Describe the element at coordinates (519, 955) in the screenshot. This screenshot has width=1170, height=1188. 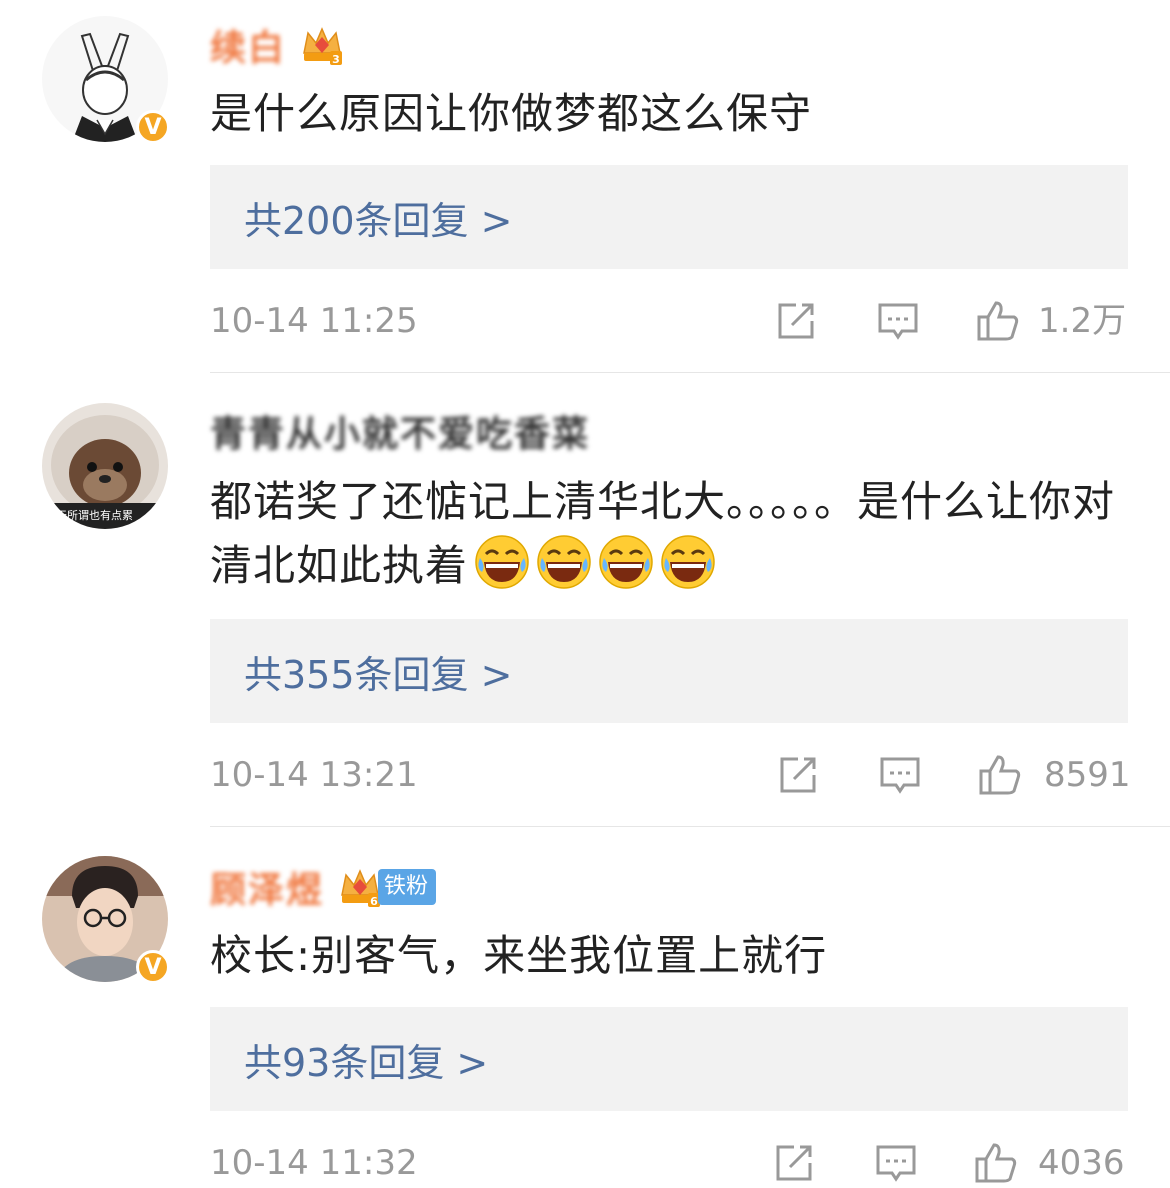
I see `comment-text: 校长:别客气，来坐我位置上就行` at that location.